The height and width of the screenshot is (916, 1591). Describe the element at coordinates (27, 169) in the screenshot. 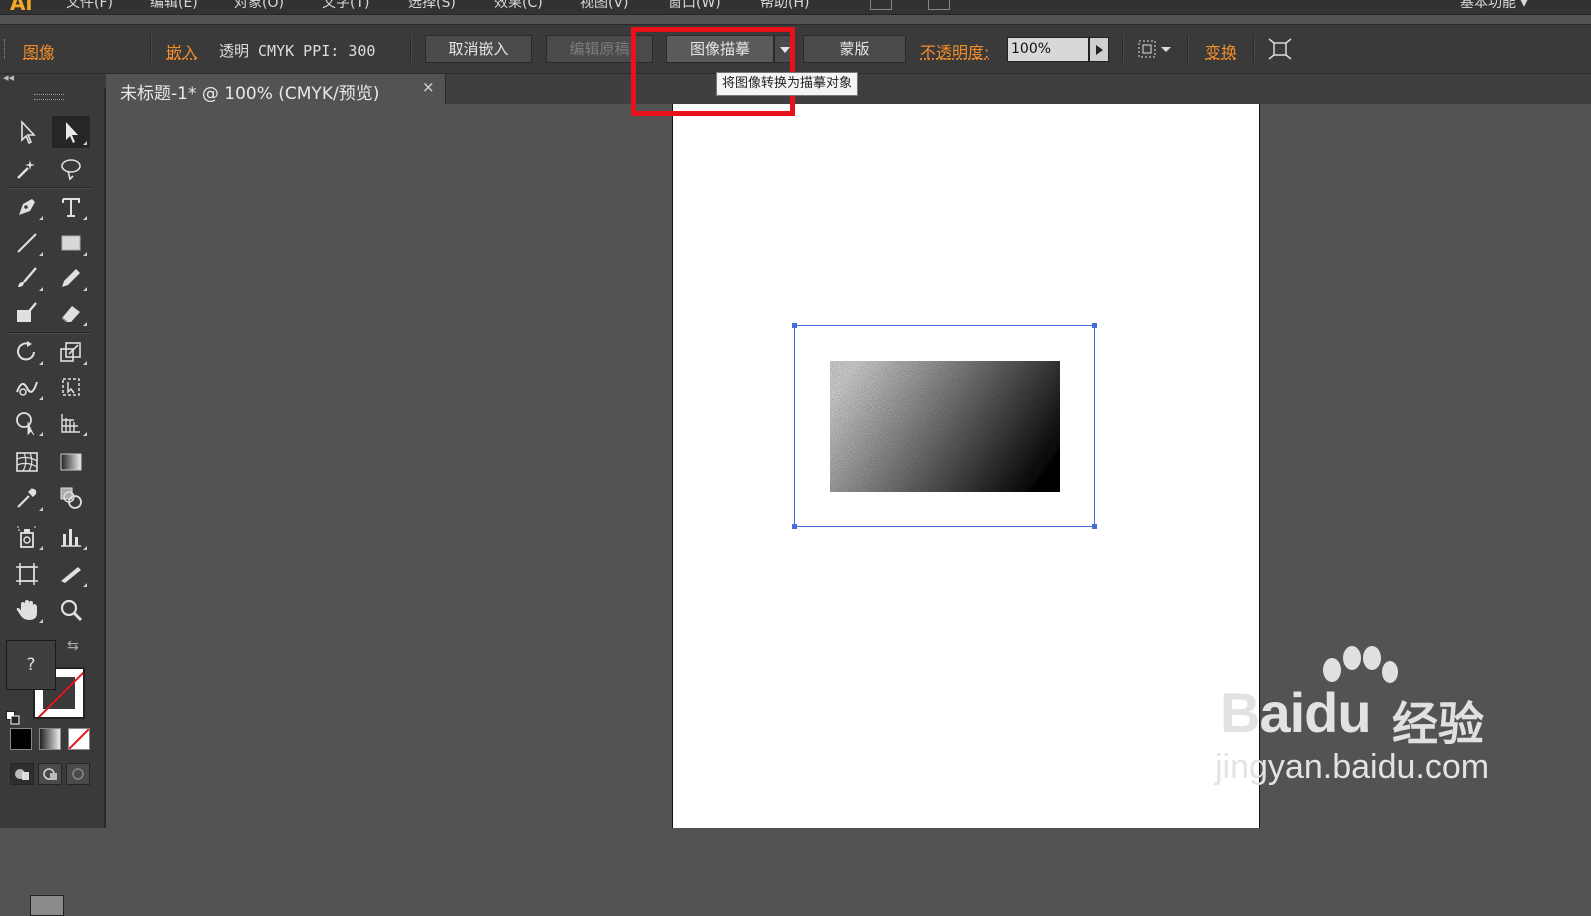

I see `magic-wand-tool-icon` at that location.